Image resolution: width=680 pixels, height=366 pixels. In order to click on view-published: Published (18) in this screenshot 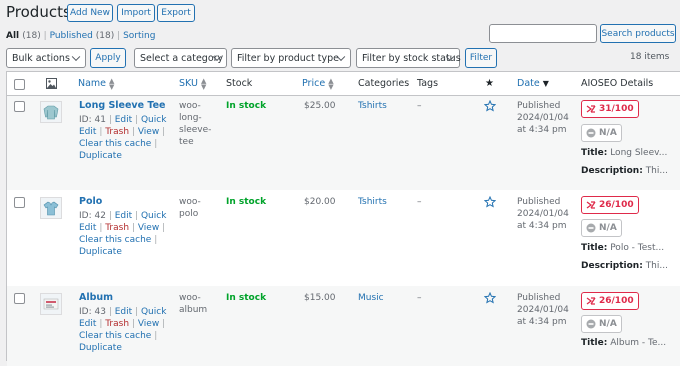, I will do `click(82, 36)`.